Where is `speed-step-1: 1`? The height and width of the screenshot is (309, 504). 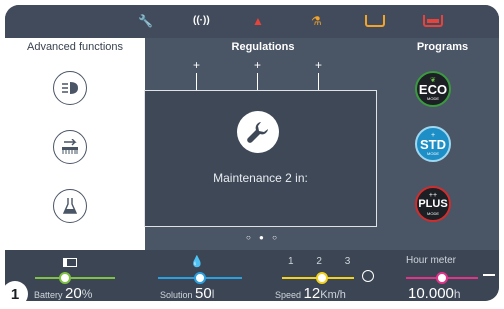
speed-step-1: 1 is located at coordinates (291, 261).